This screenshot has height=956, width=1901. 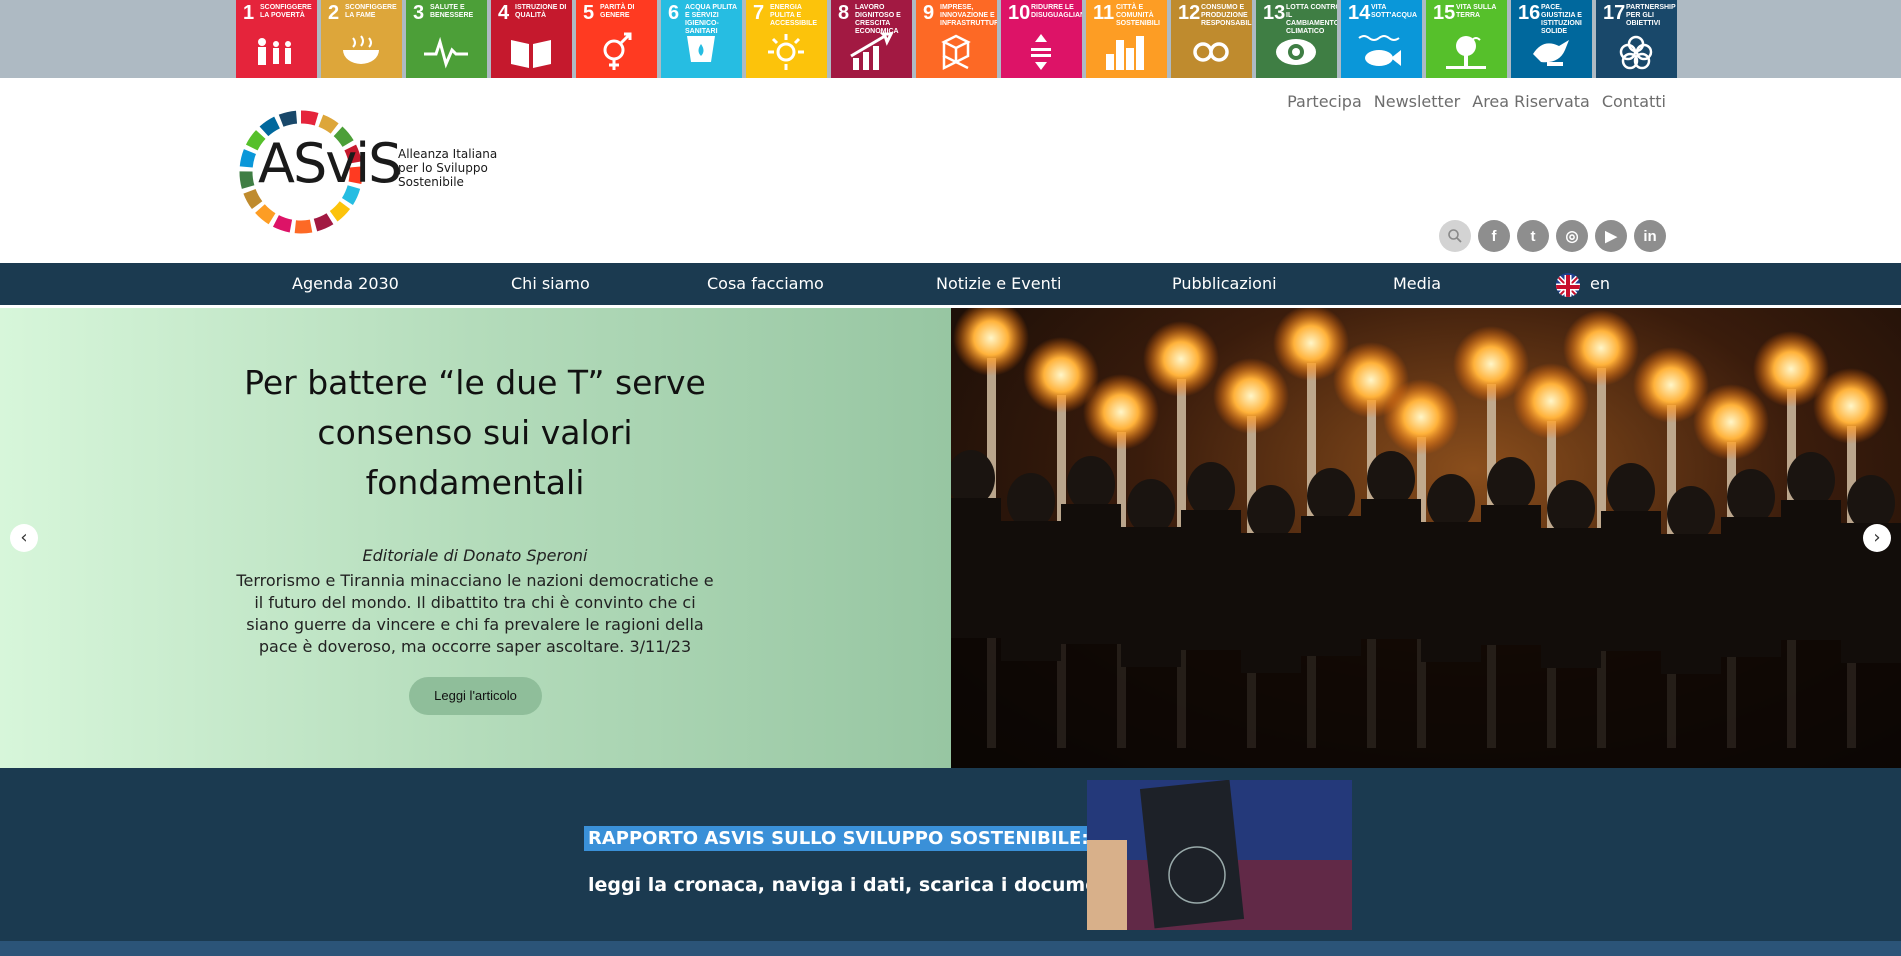 I want to click on sdg-label: CONSUMO E PRODUZIONE RESPONSABILI, so click(x=1226, y=15).